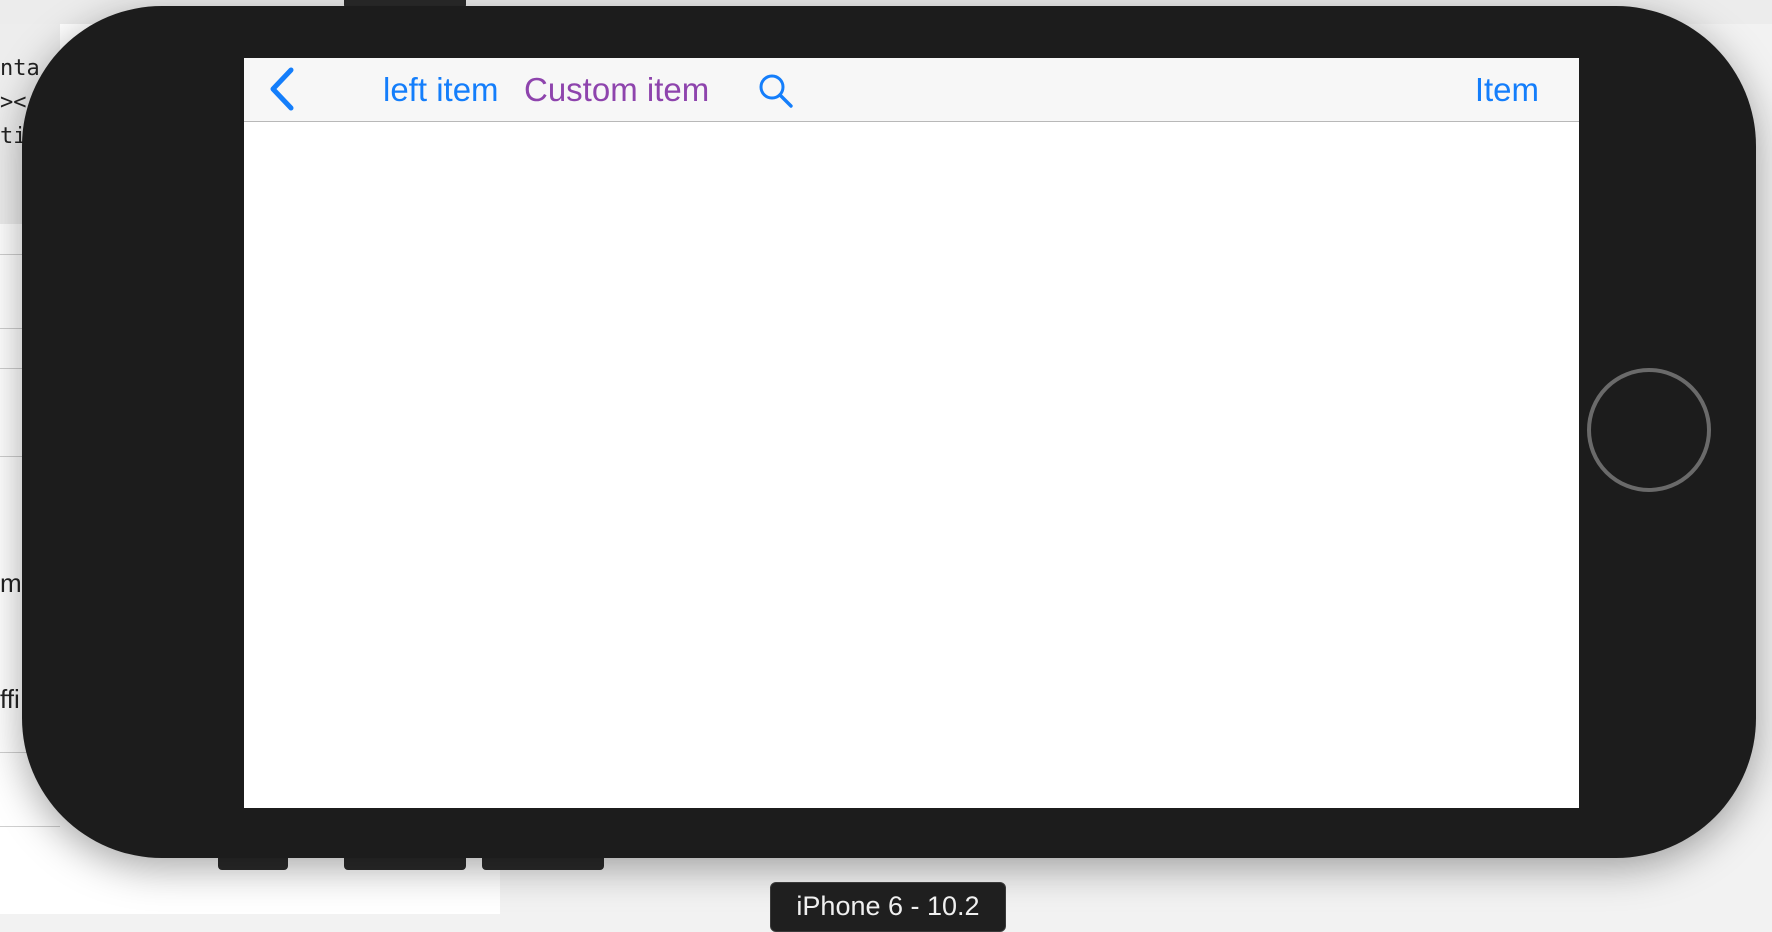 This screenshot has width=1772, height=932. I want to click on background-code-line: ><, so click(13, 102).